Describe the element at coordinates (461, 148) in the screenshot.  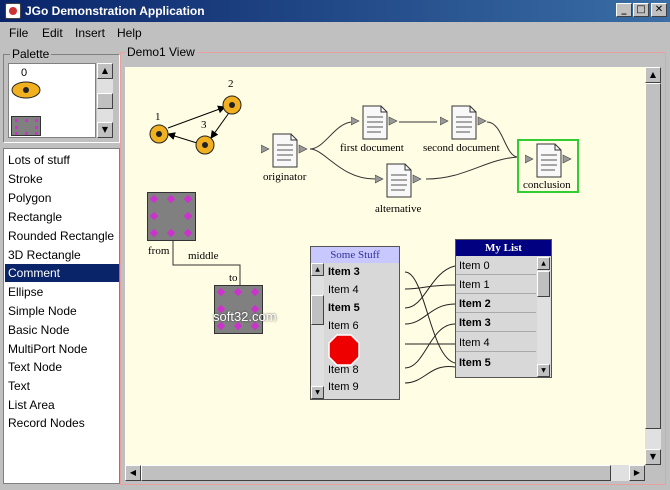
I see `doc-label-second: second document` at that location.